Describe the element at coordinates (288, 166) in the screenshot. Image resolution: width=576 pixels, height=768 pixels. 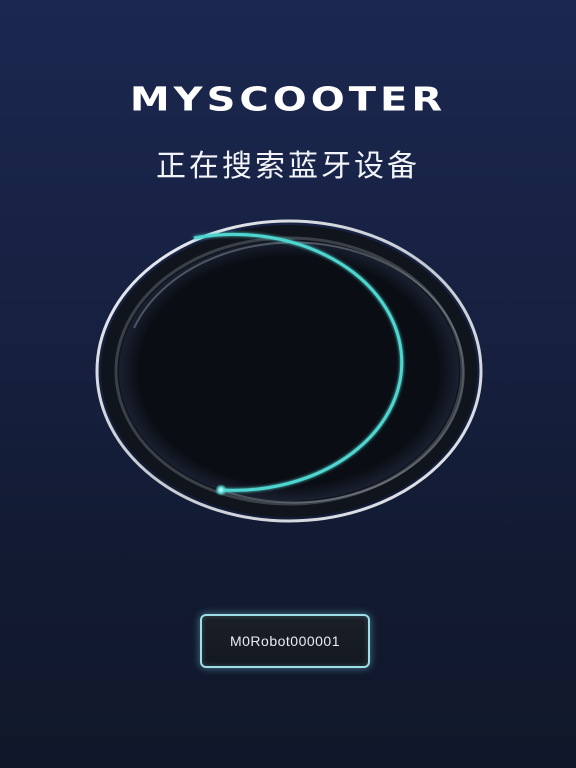
I see `scan-status-text: 正在搜索蓝牙设备` at that location.